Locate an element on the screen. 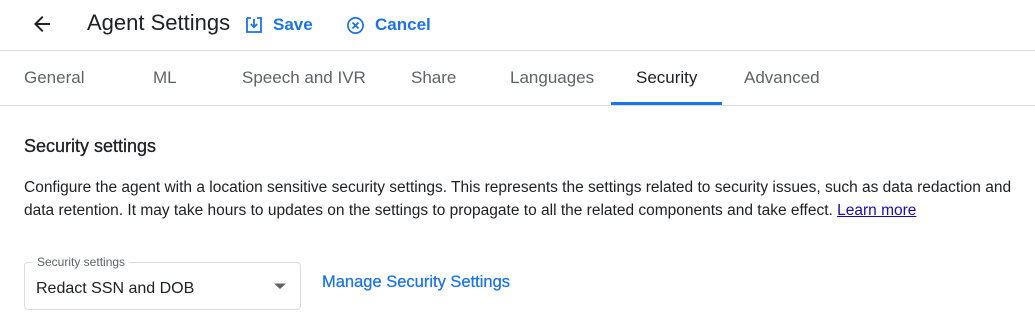  cancel-button: Cancel is located at coordinates (388, 25).